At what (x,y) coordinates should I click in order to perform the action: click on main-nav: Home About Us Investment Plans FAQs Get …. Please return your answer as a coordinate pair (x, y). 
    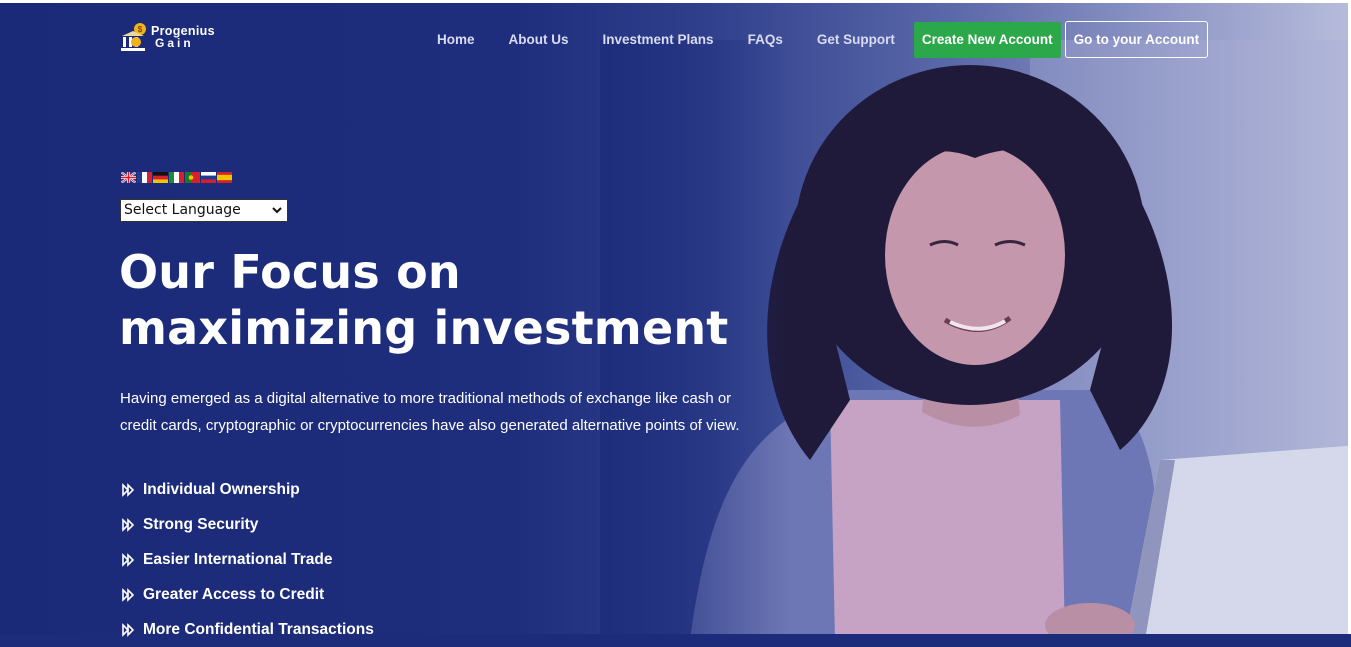
    Looking at the image, I should click on (814, 39).